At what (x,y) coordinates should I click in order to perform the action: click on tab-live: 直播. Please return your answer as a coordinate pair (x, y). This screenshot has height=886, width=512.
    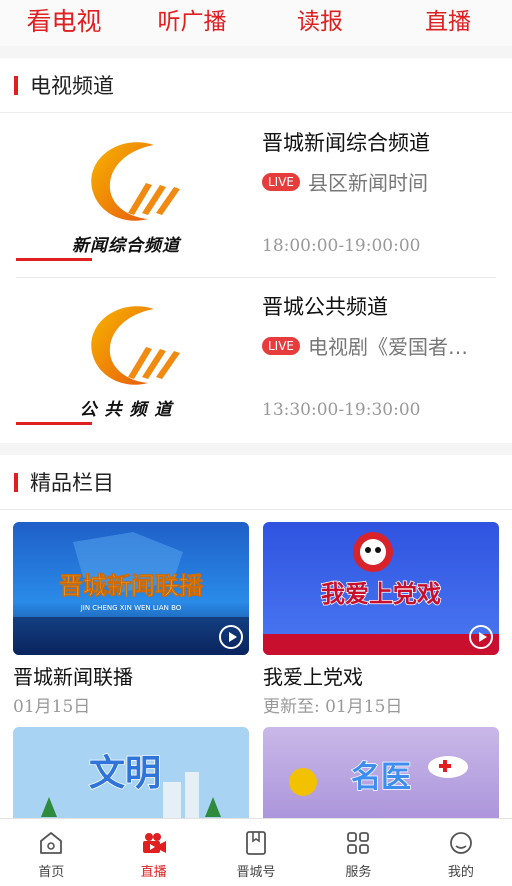
    Looking at the image, I should click on (448, 23).